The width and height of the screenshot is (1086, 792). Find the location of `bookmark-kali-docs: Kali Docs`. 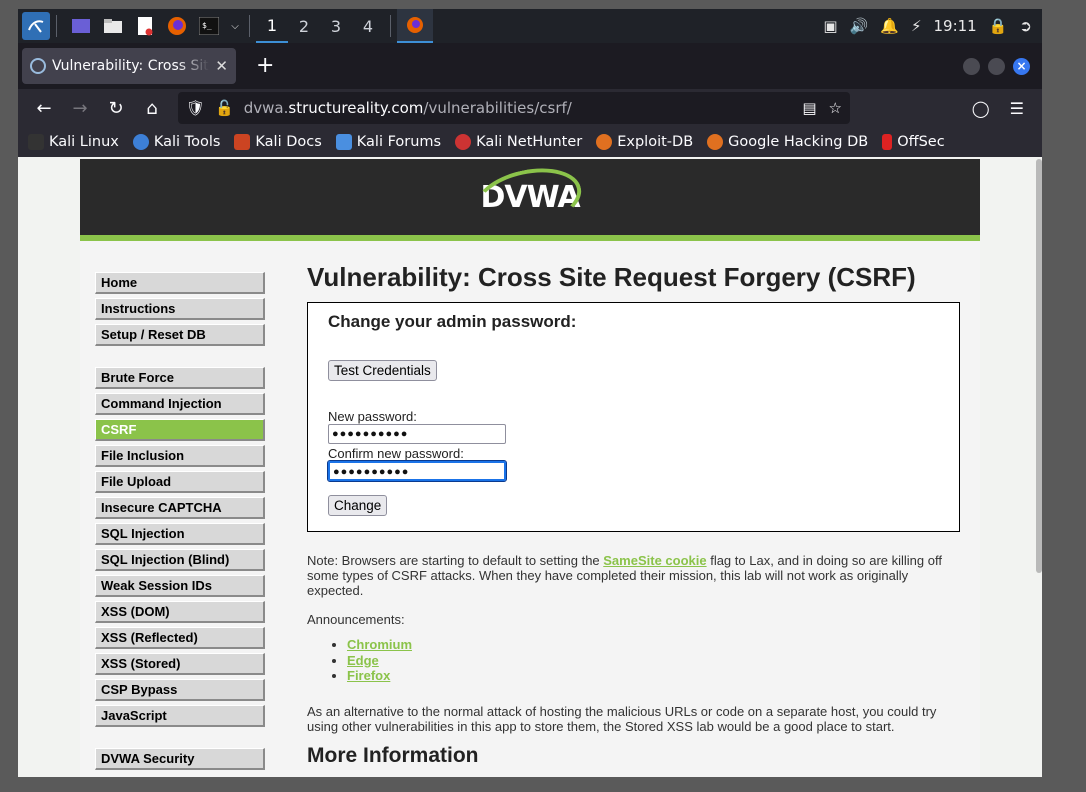

bookmark-kali-docs: Kali Docs is located at coordinates (278, 142).